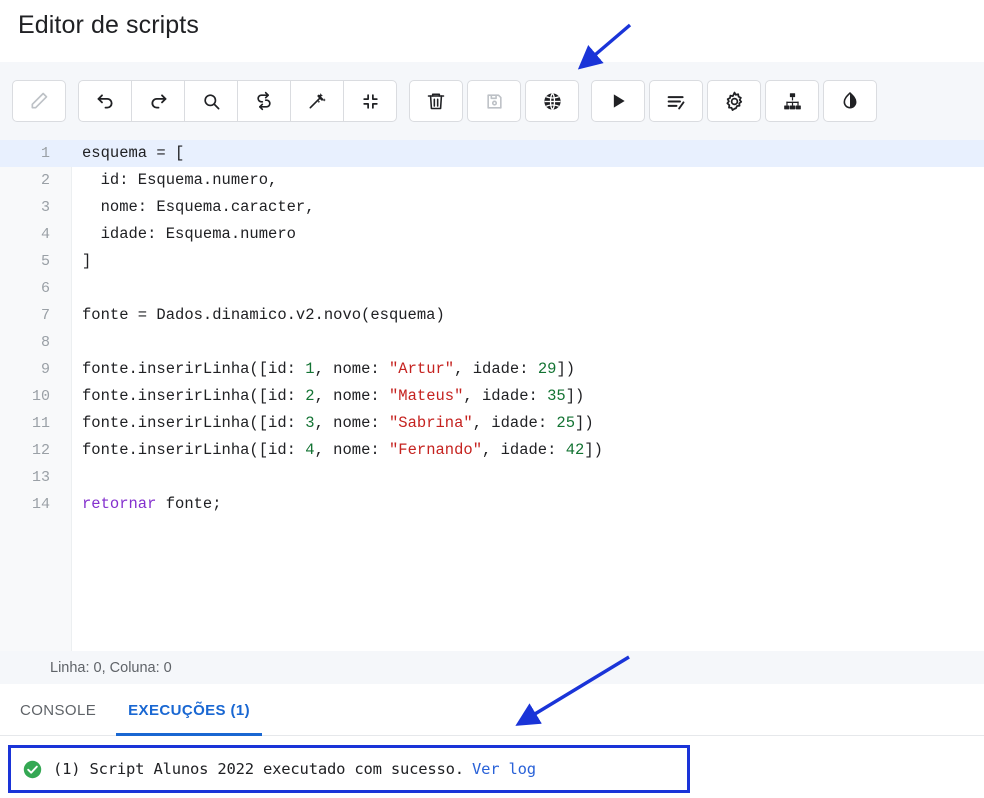 This screenshot has width=984, height=798. What do you see at coordinates (618, 101) in the screenshot?
I see `run-button` at bounding box center [618, 101].